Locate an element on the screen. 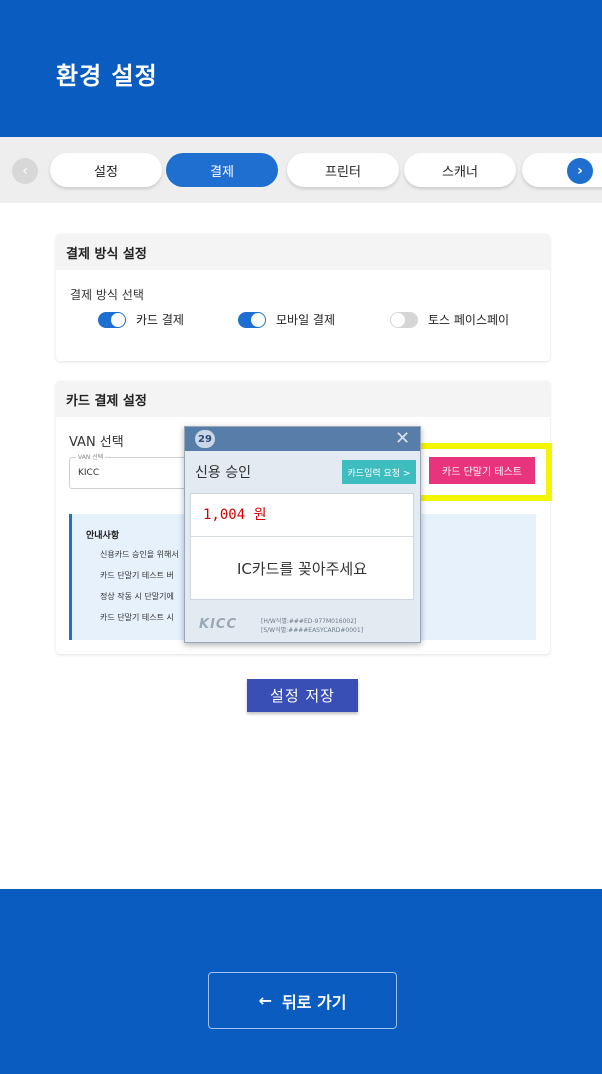  back-button: ← 뒤로 가기 is located at coordinates (302, 1000).